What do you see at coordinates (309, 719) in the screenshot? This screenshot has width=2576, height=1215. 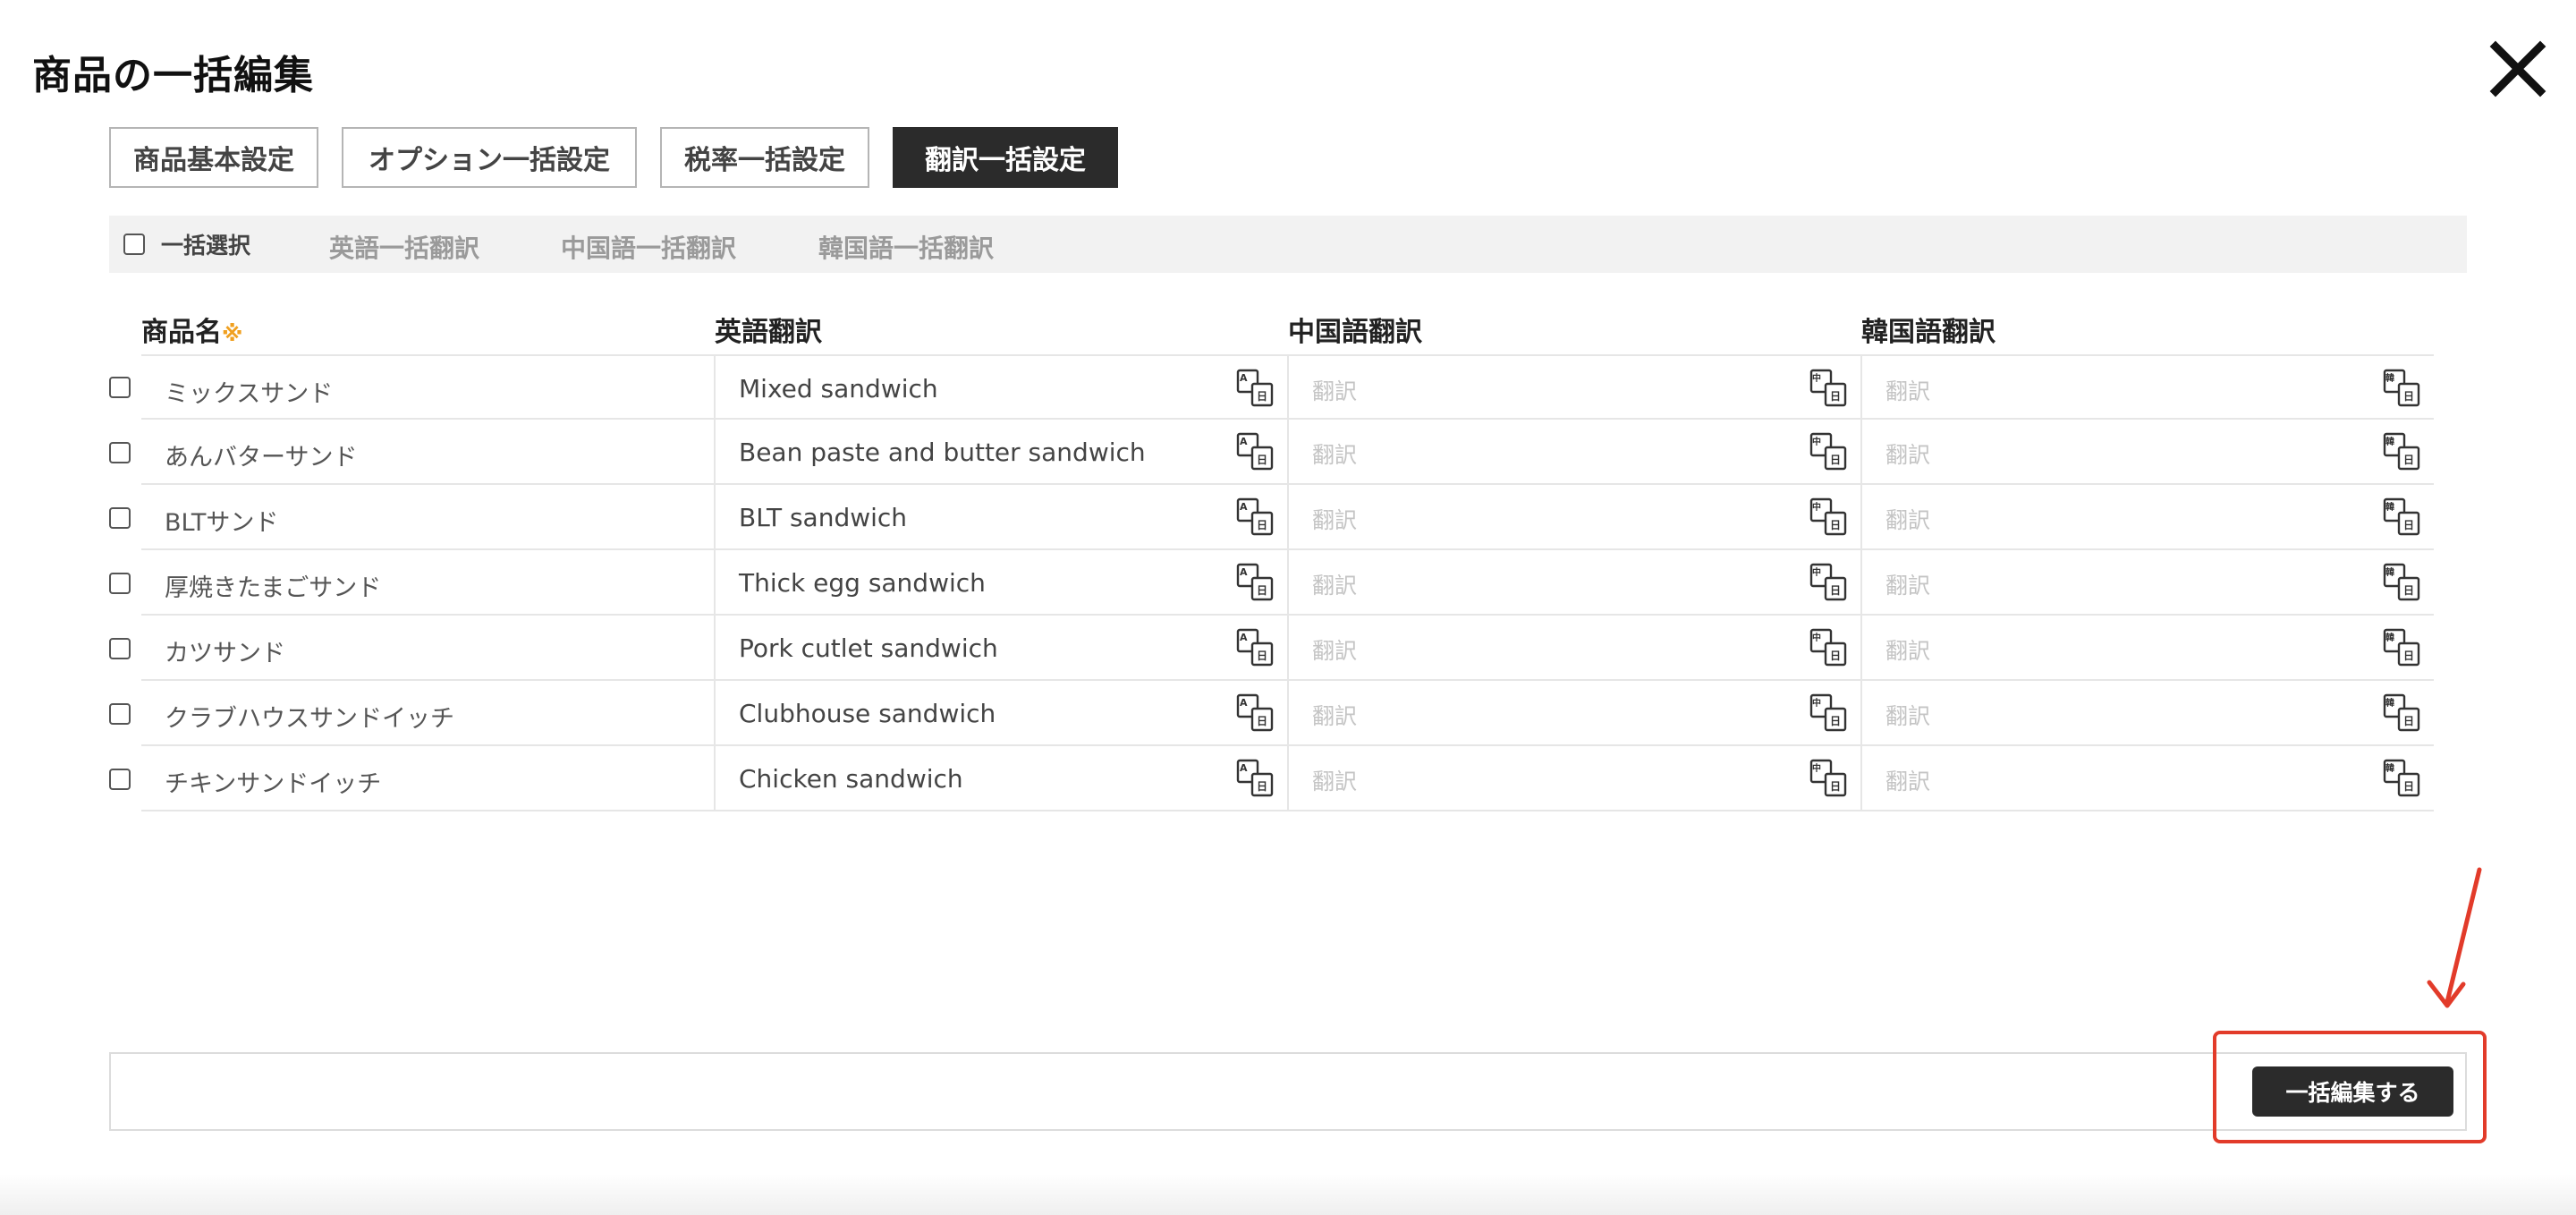 I see `product-name: クラブハウスサンドイッチ` at bounding box center [309, 719].